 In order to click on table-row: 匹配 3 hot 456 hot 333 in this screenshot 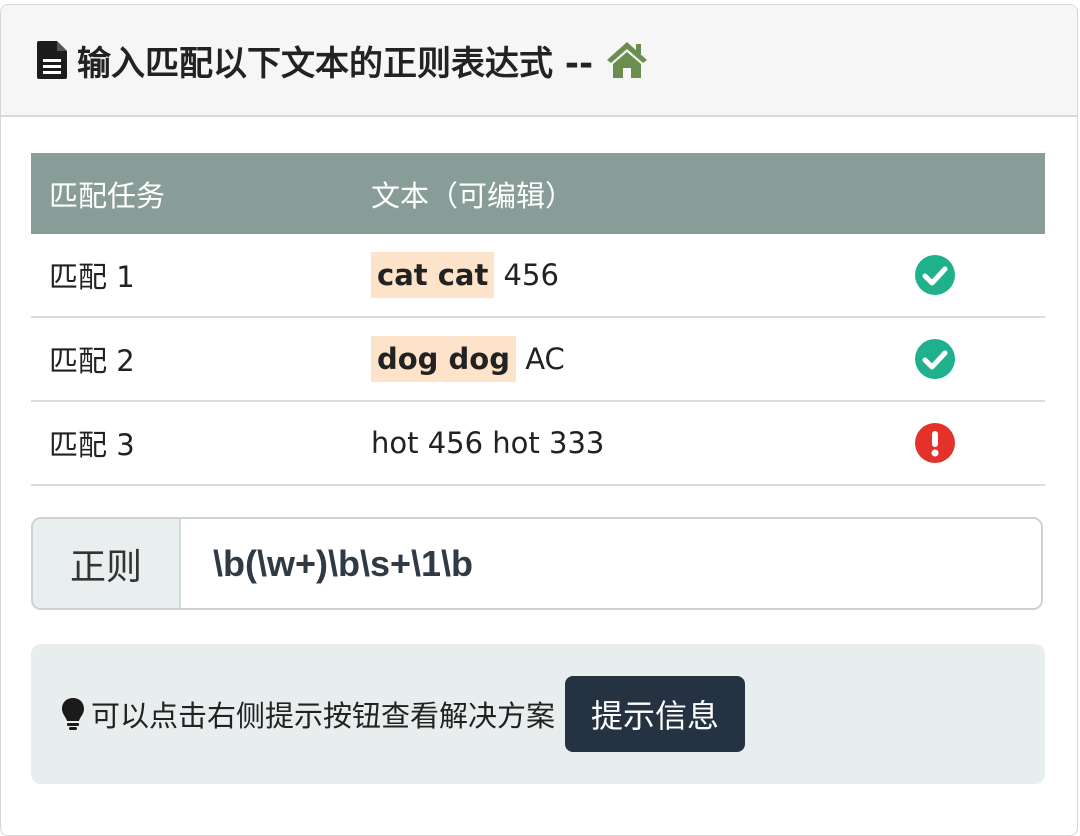, I will do `click(538, 443)`.